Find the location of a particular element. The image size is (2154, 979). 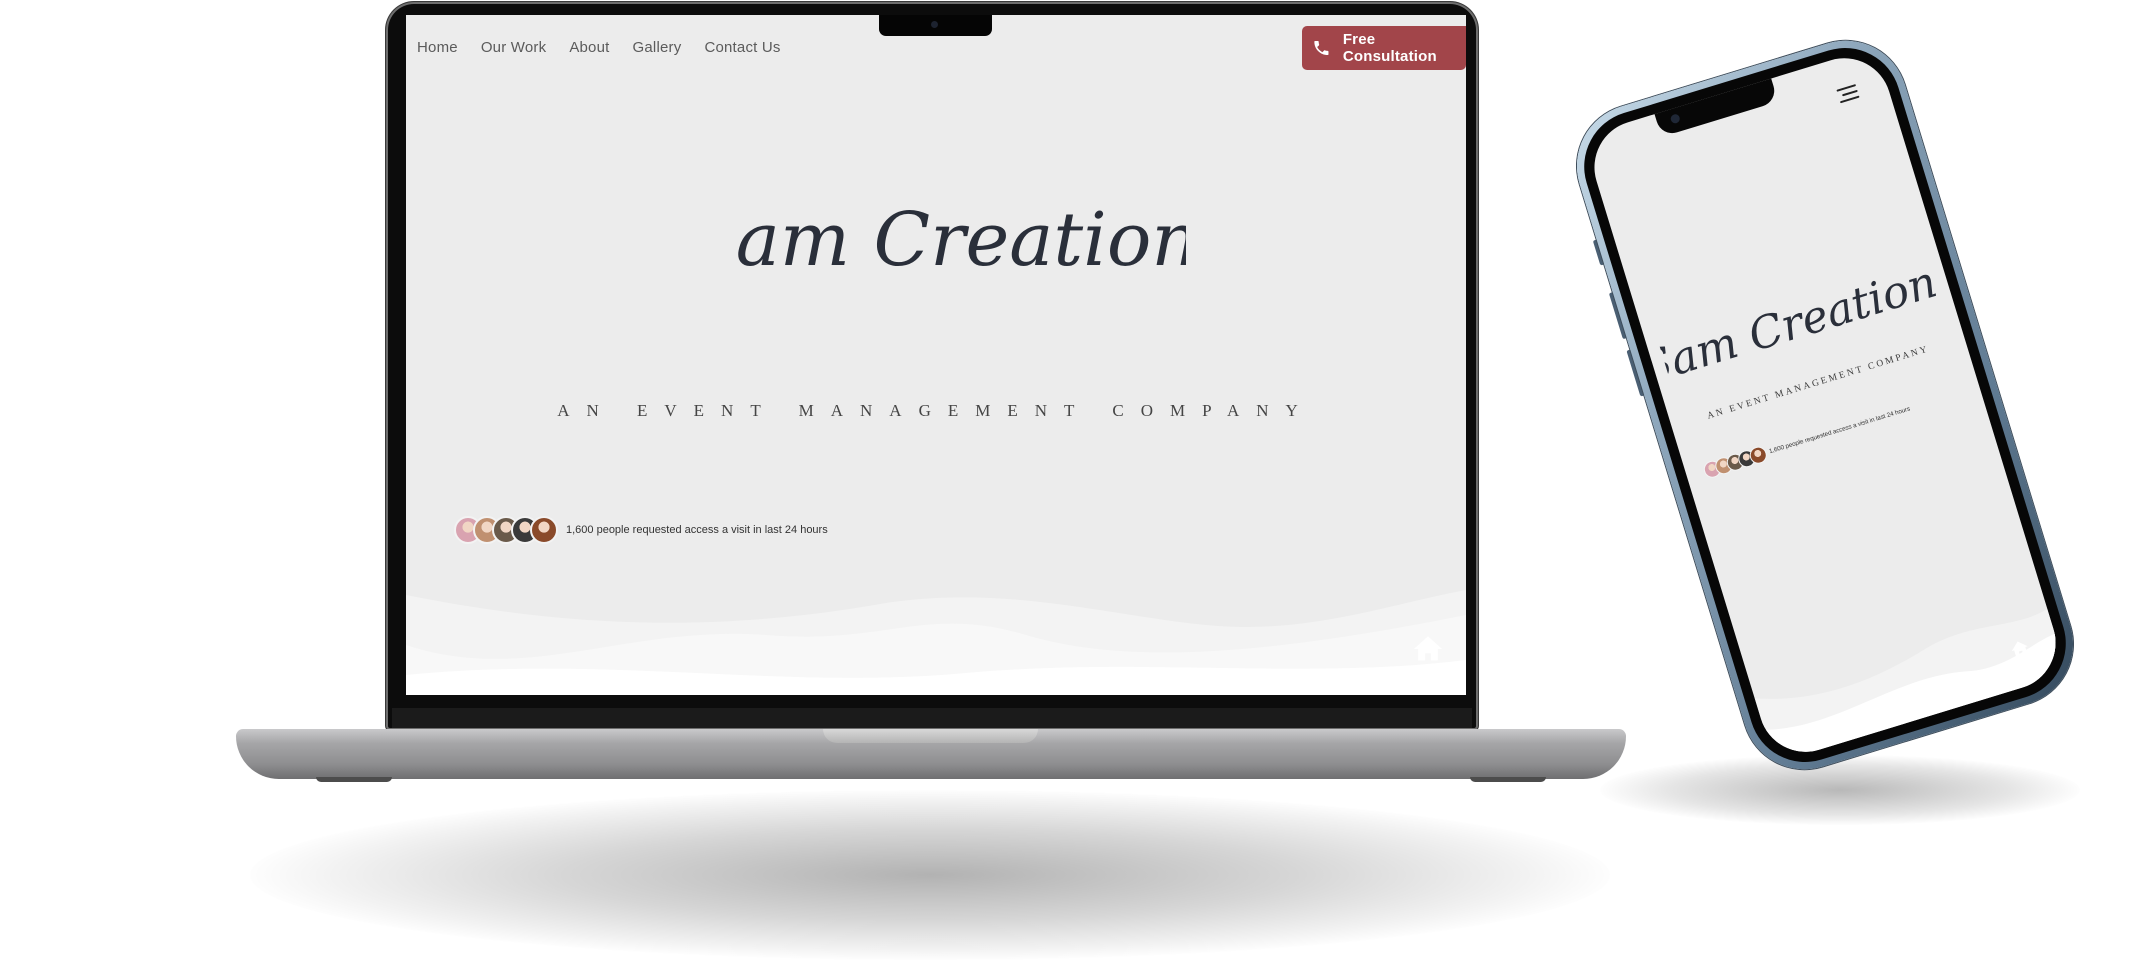

phone-brand-title: Sam Creations is located at coordinates (1799, 322).